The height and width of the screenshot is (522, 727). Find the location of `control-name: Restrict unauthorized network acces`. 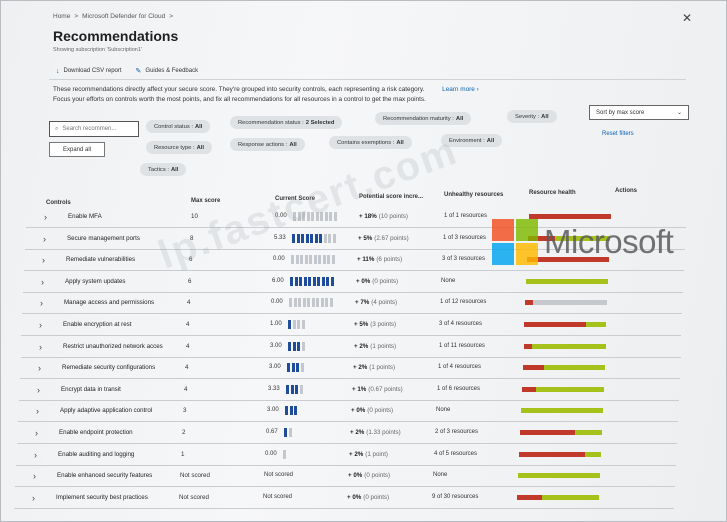

control-name: Restrict unauthorized network acces is located at coordinates (113, 346).